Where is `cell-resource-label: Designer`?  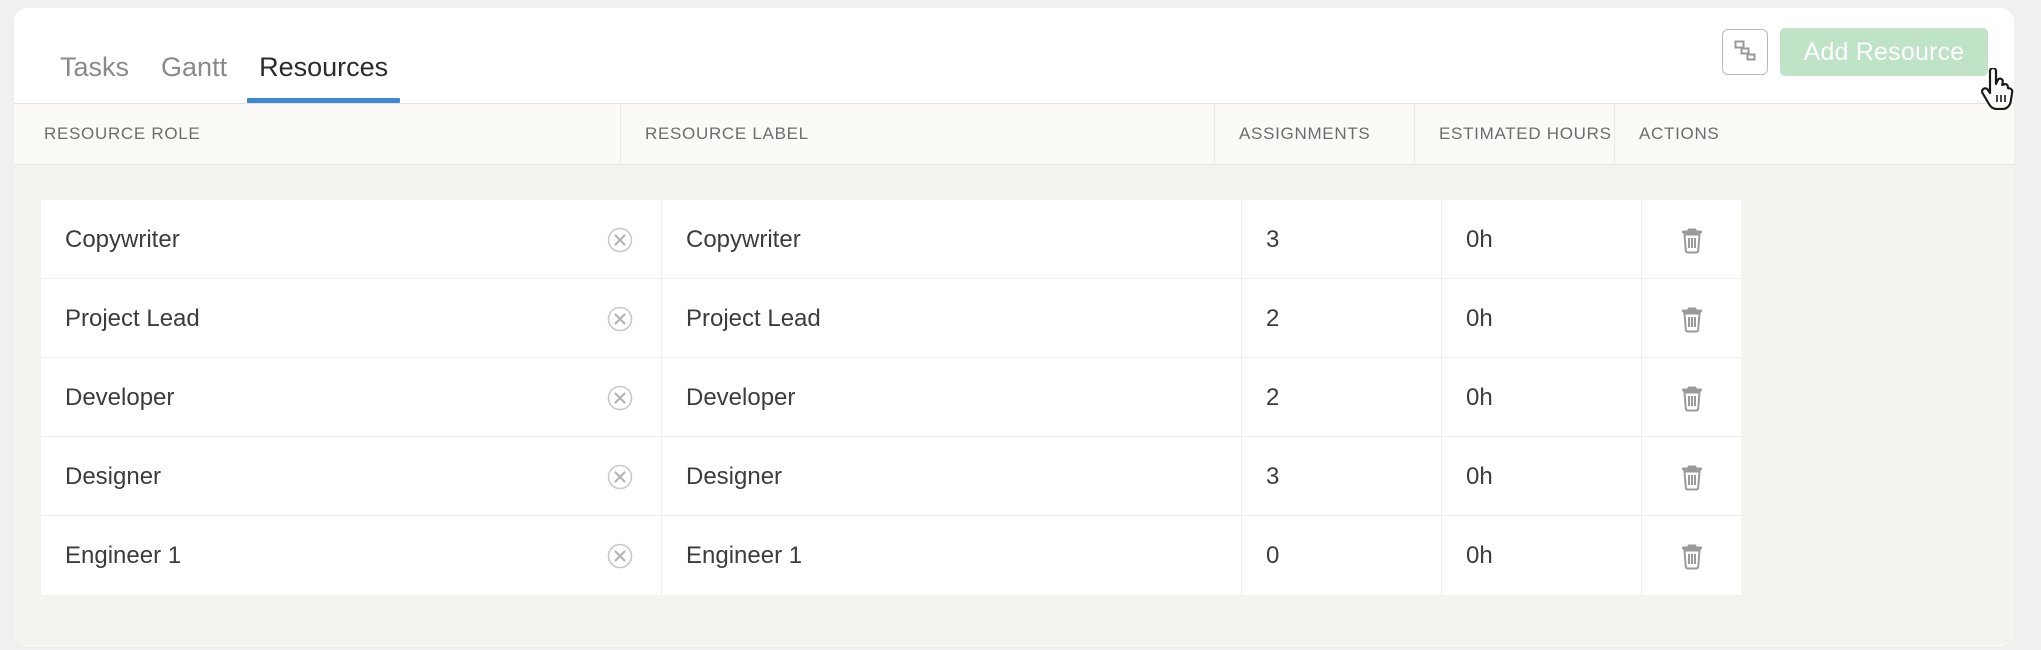 cell-resource-label: Designer is located at coordinates (951, 476).